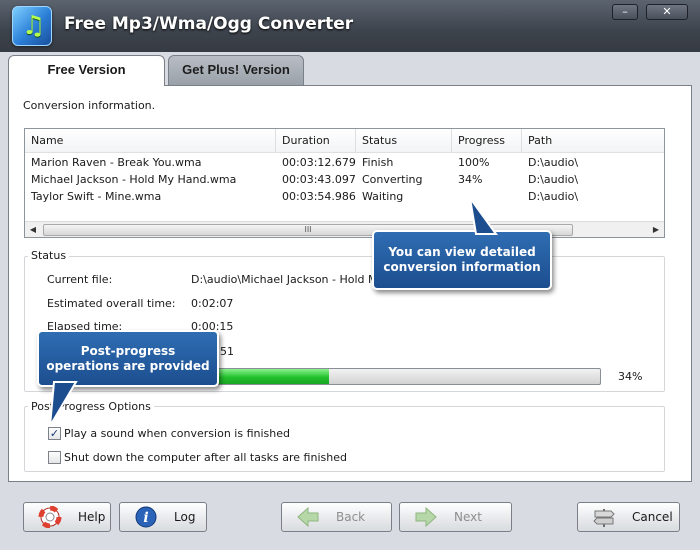 The image size is (700, 550). What do you see at coordinates (308, 517) in the screenshot?
I see `arrow-left-icon` at bounding box center [308, 517].